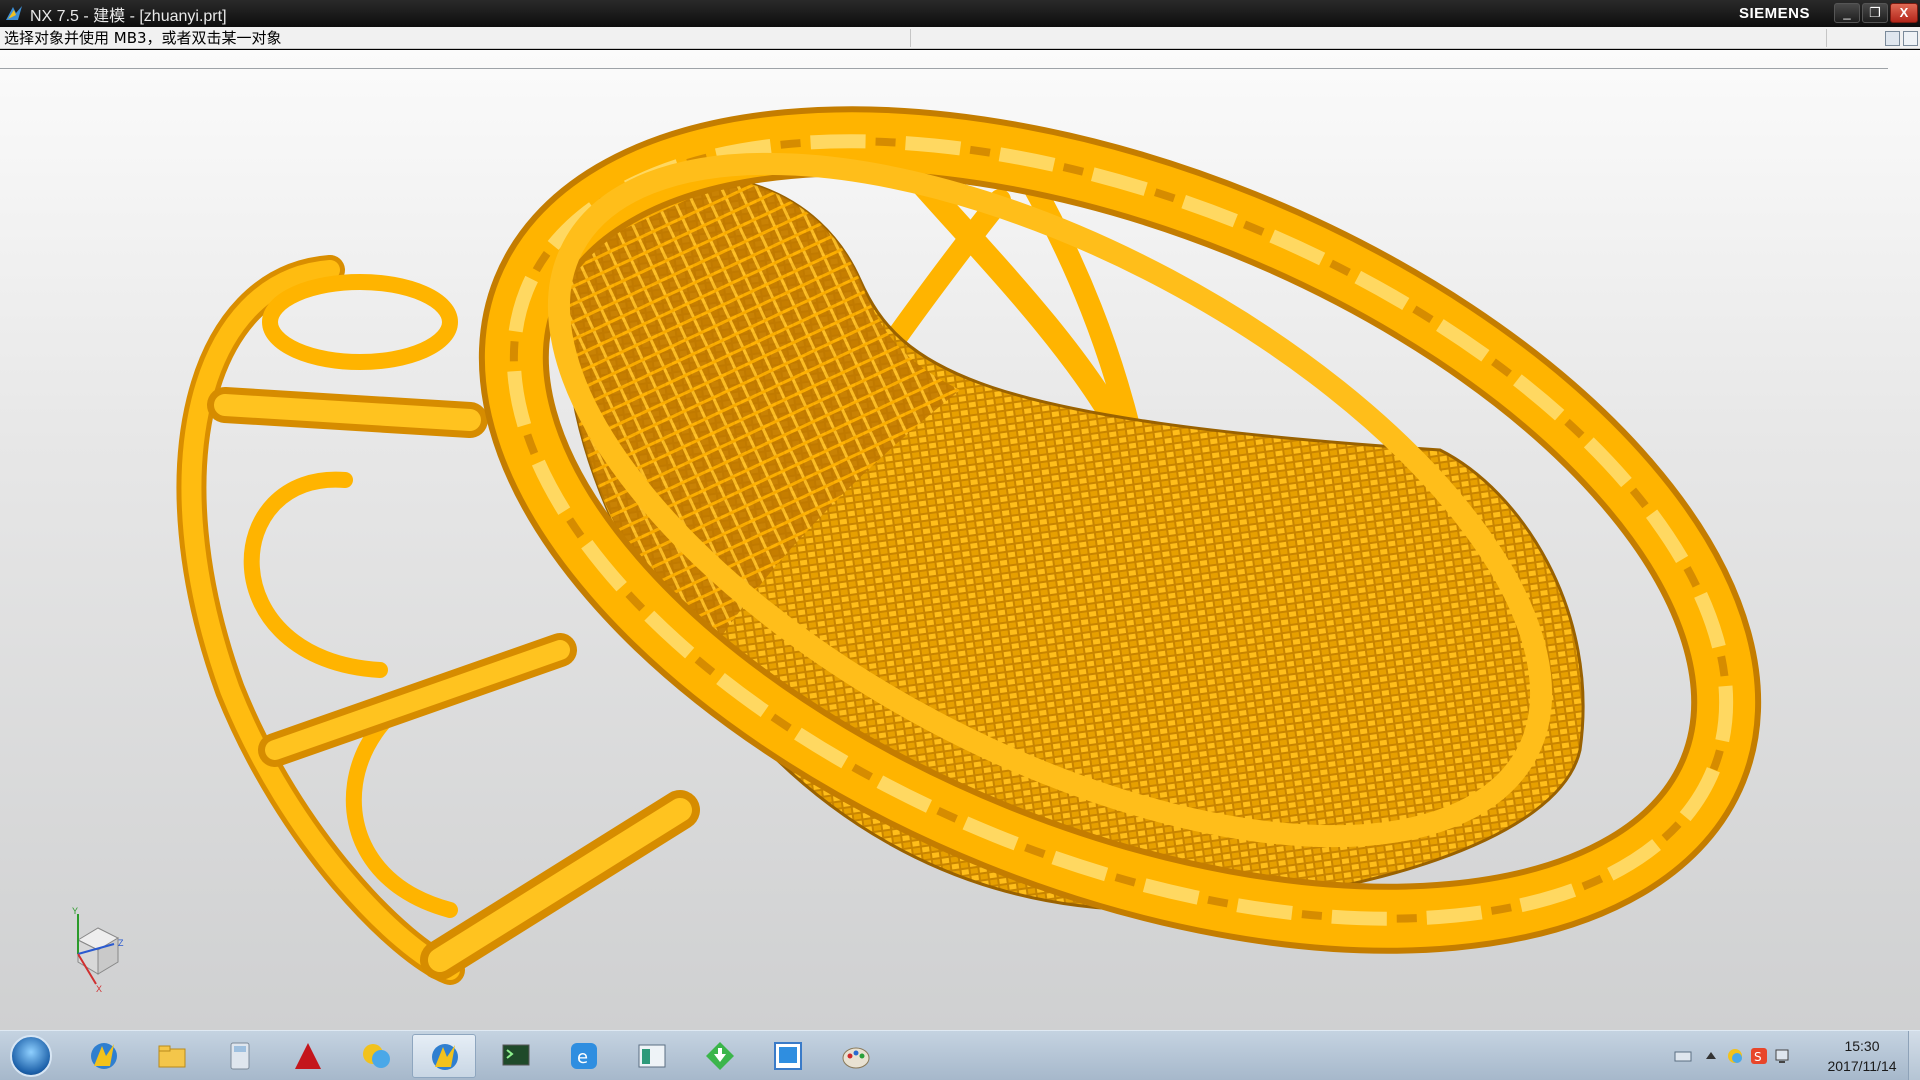 The height and width of the screenshot is (1080, 1920). Describe the element at coordinates (143, 38) in the screenshot. I see `cue-text: 选择对象并使用 MB3，或者双击某一对象` at that location.